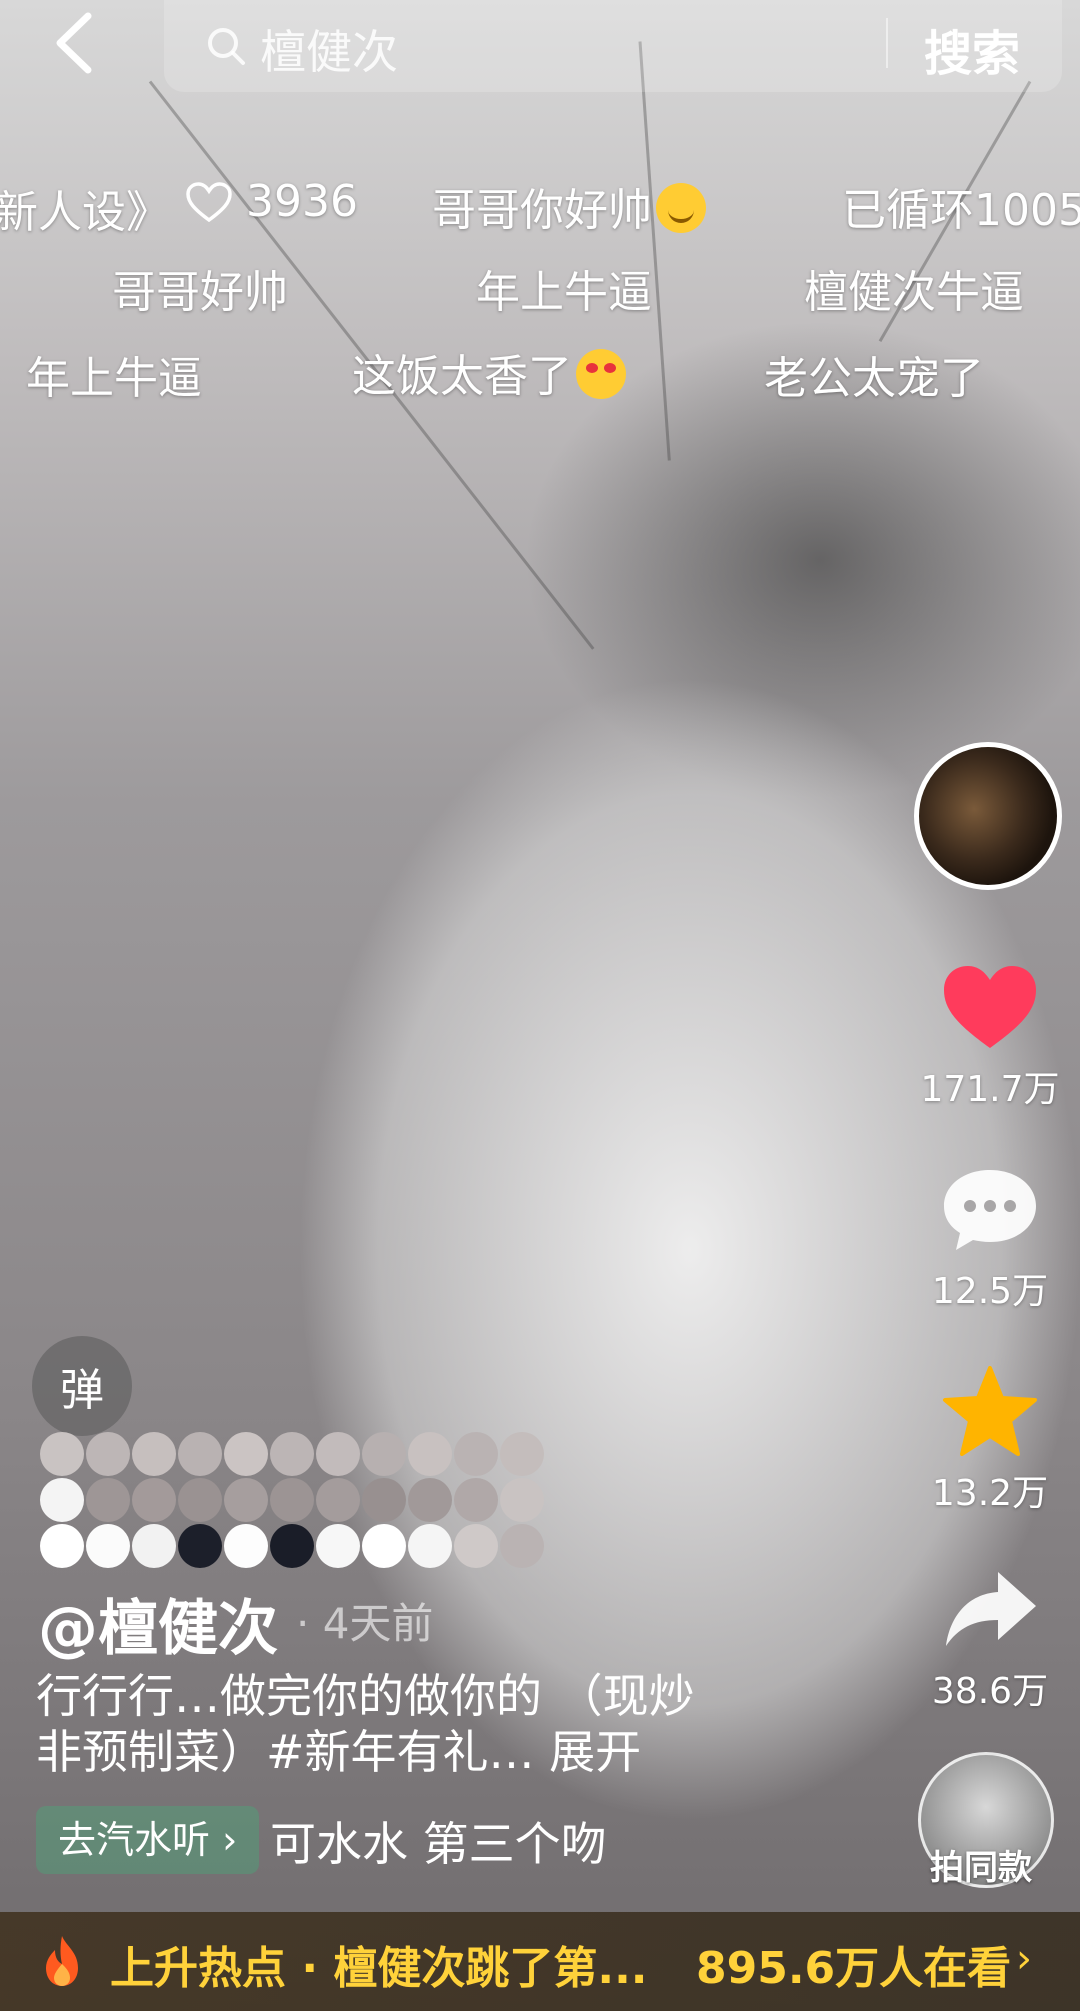 The height and width of the screenshot is (2011, 1080). Describe the element at coordinates (310, 1502) in the screenshot. I see `pixelated-sticker` at that location.